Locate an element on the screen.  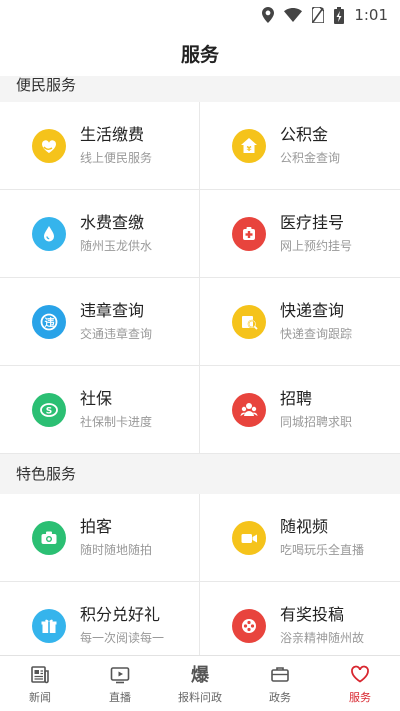
service-subtitle: 随时随地随拍 is located at coordinates (116, 550).